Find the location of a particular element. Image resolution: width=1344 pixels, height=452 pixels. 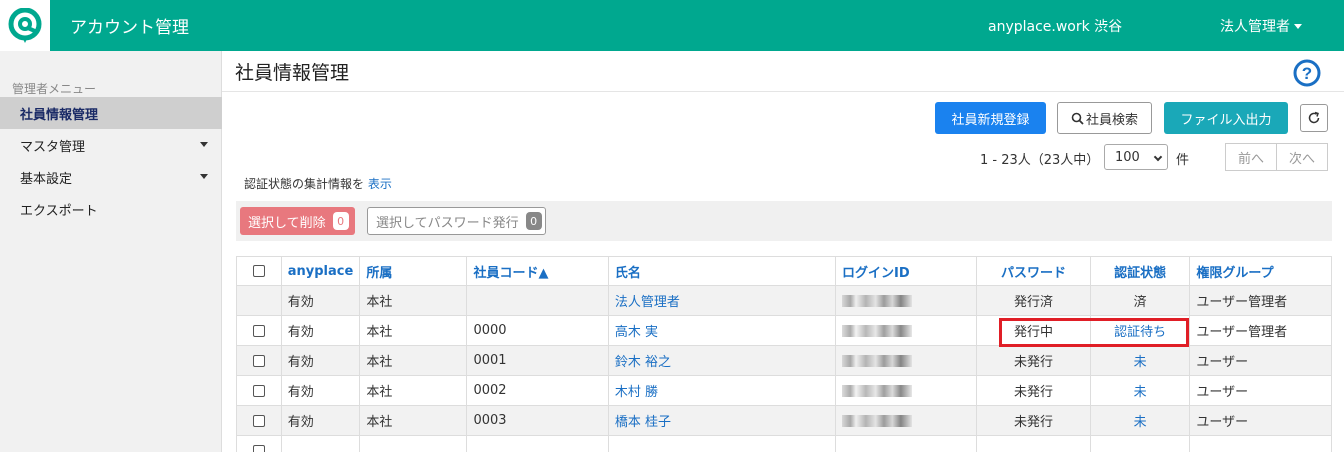

auth-summary-text: 認証状態の集計情報を is located at coordinates (304, 184).